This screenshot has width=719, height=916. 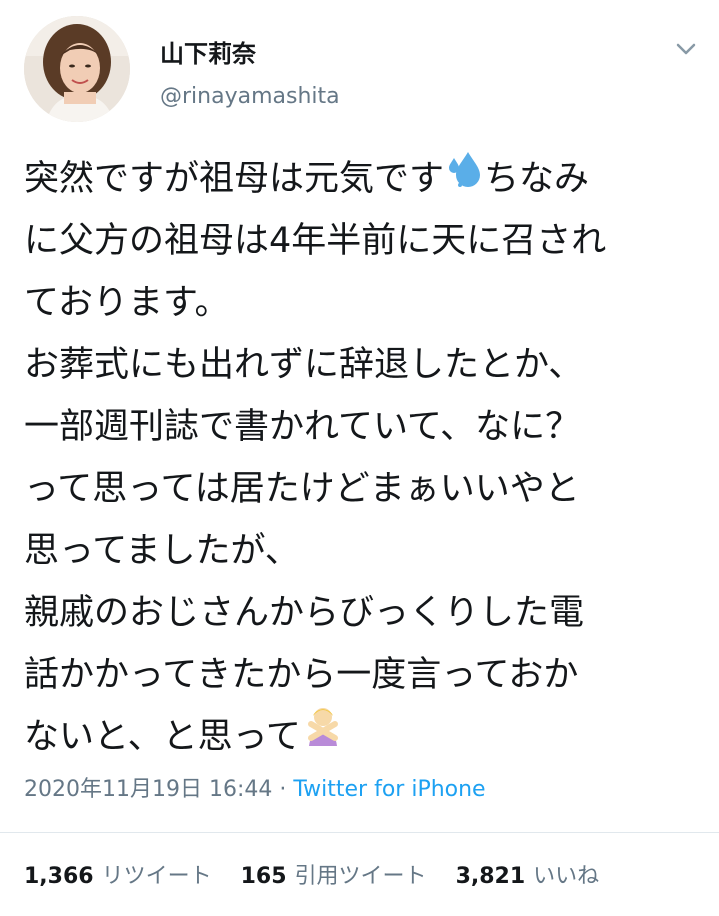 I want to click on divider, so click(x=359, y=832).